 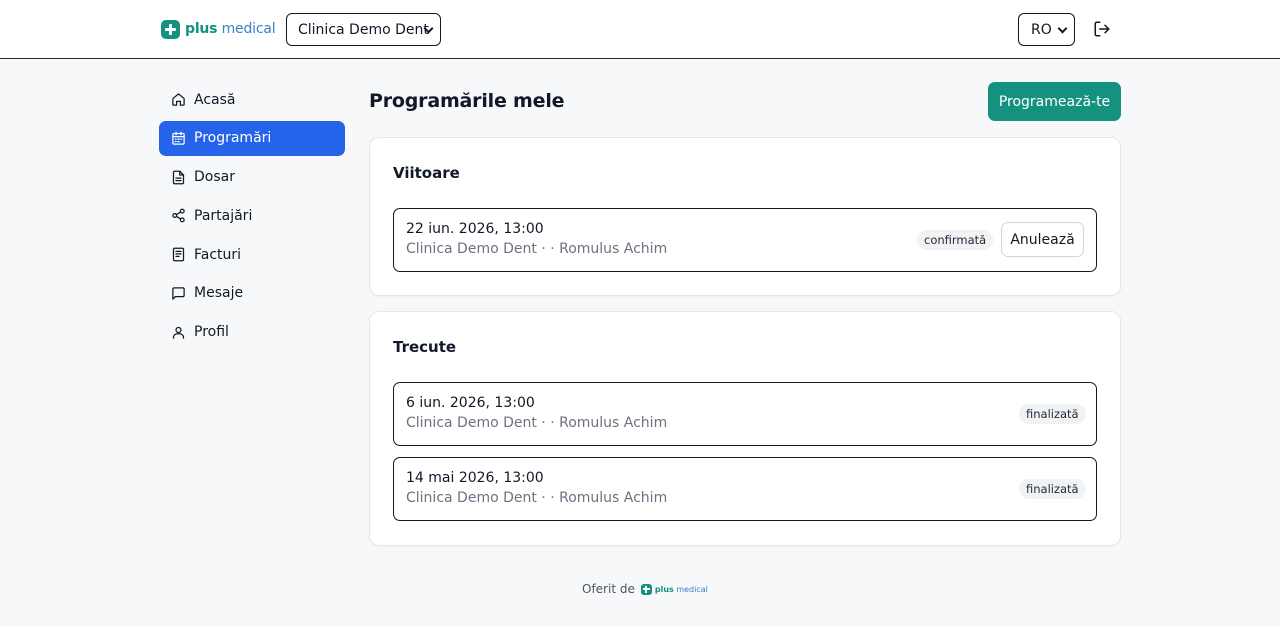 What do you see at coordinates (178, 215) in the screenshot?
I see `share-icon` at bounding box center [178, 215].